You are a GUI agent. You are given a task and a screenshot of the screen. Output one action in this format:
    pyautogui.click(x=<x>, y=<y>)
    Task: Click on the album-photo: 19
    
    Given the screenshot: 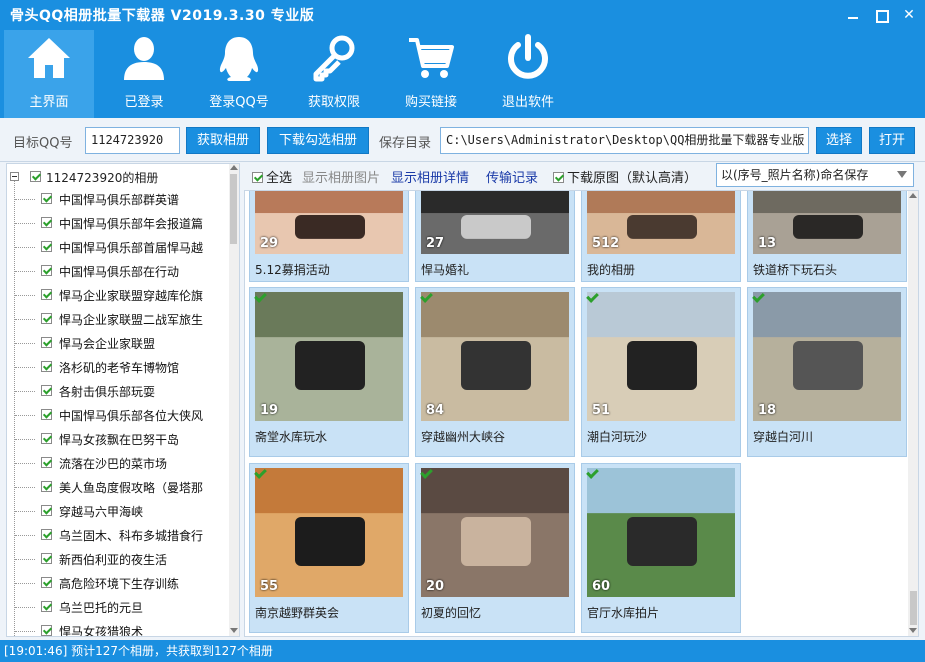 What is the action you would take?
    pyautogui.click(x=329, y=356)
    